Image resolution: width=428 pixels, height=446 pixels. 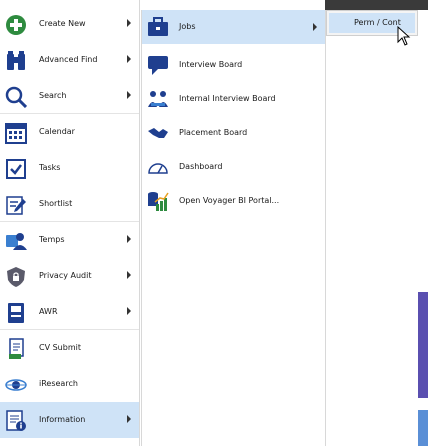 I want to click on menu-item-advanced-find: Advanced Find, so click(x=69, y=60).